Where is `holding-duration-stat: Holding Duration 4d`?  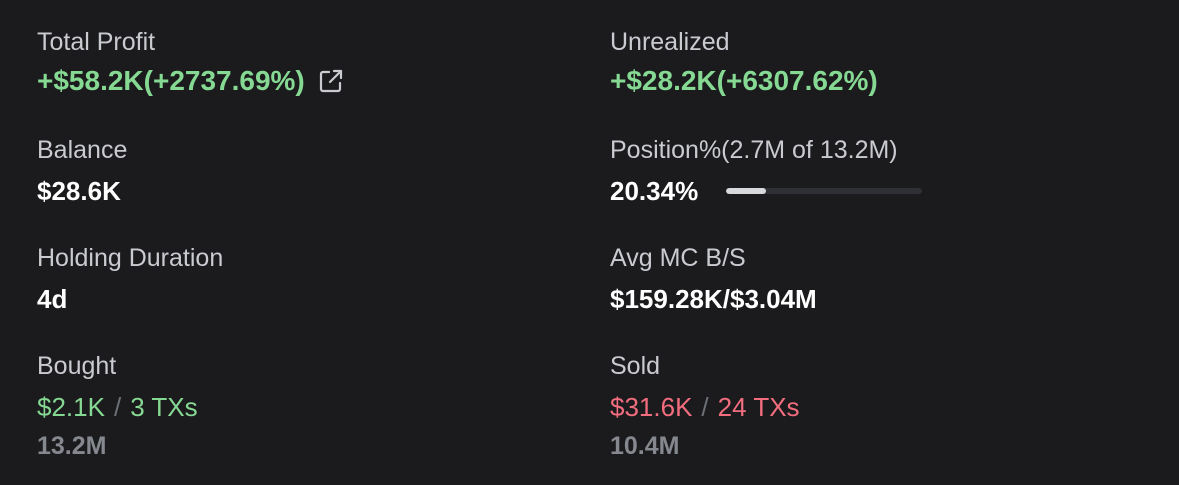
holding-duration-stat: Holding Duration 4d is located at coordinates (130, 278).